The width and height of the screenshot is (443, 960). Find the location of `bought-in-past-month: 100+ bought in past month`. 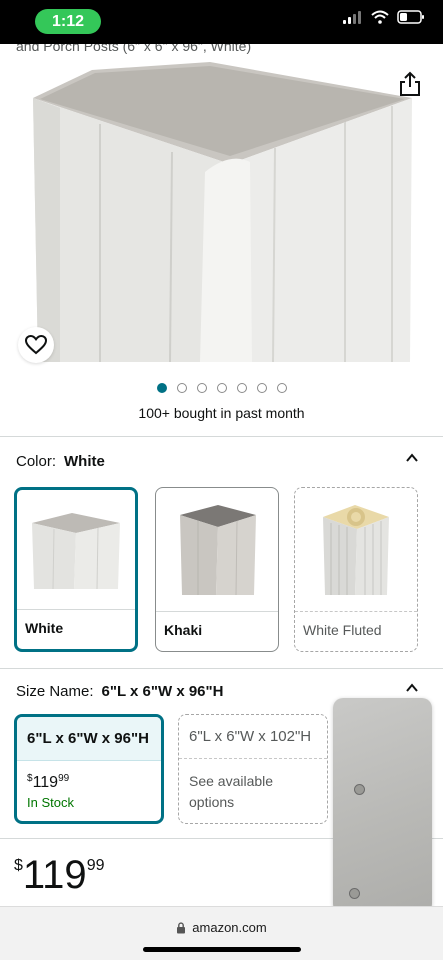

bought-in-past-month: 100+ bought in past month is located at coordinates (221, 413).